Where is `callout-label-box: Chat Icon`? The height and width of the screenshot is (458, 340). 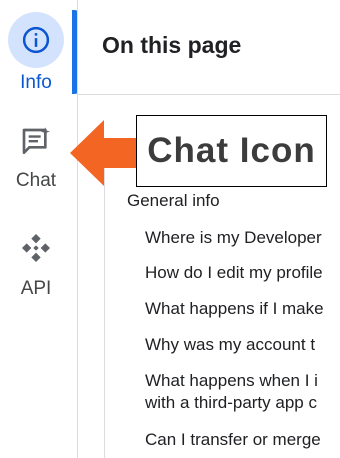
callout-label-box: Chat Icon is located at coordinates (231, 151).